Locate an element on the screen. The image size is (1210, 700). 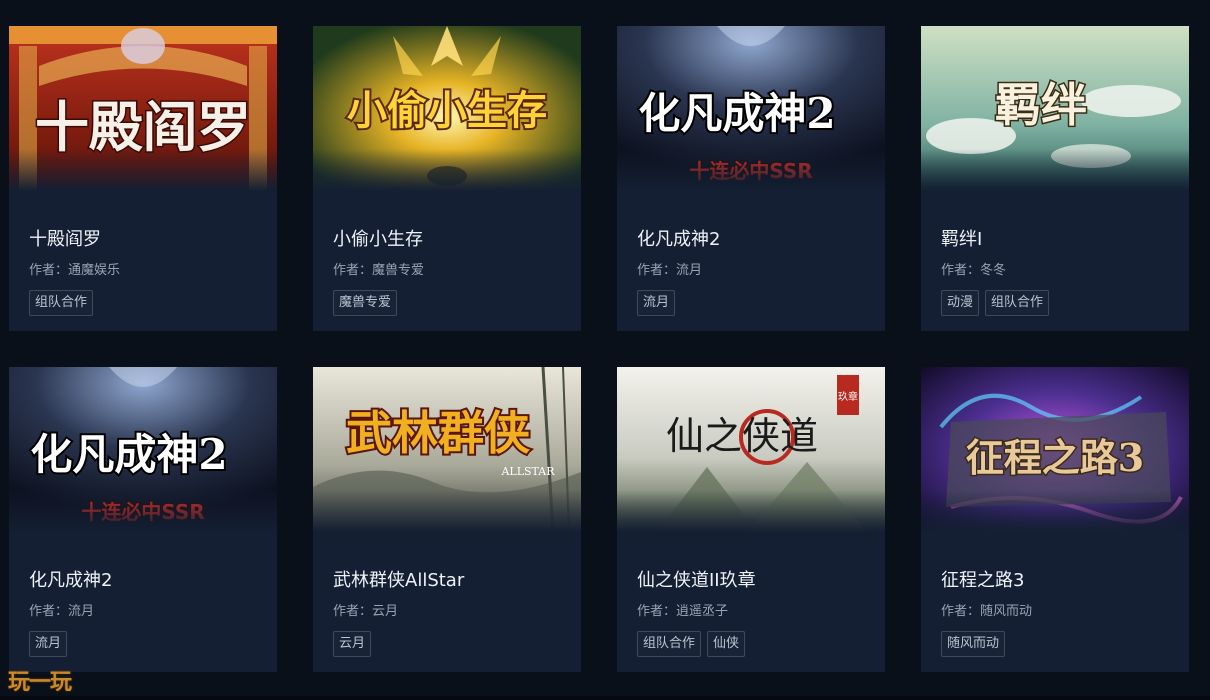
site-logo: 玩一玩 is located at coordinates (40, 680).